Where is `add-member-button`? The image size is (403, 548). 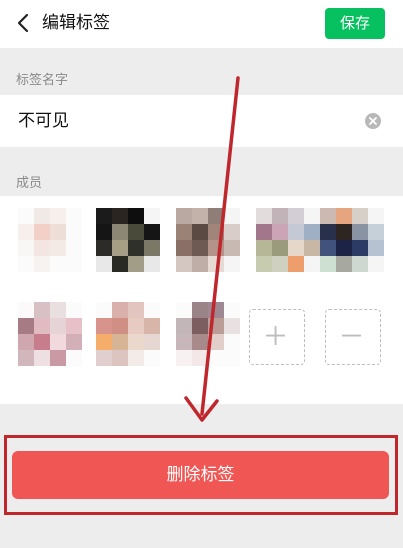
add-member-button is located at coordinates (277, 337).